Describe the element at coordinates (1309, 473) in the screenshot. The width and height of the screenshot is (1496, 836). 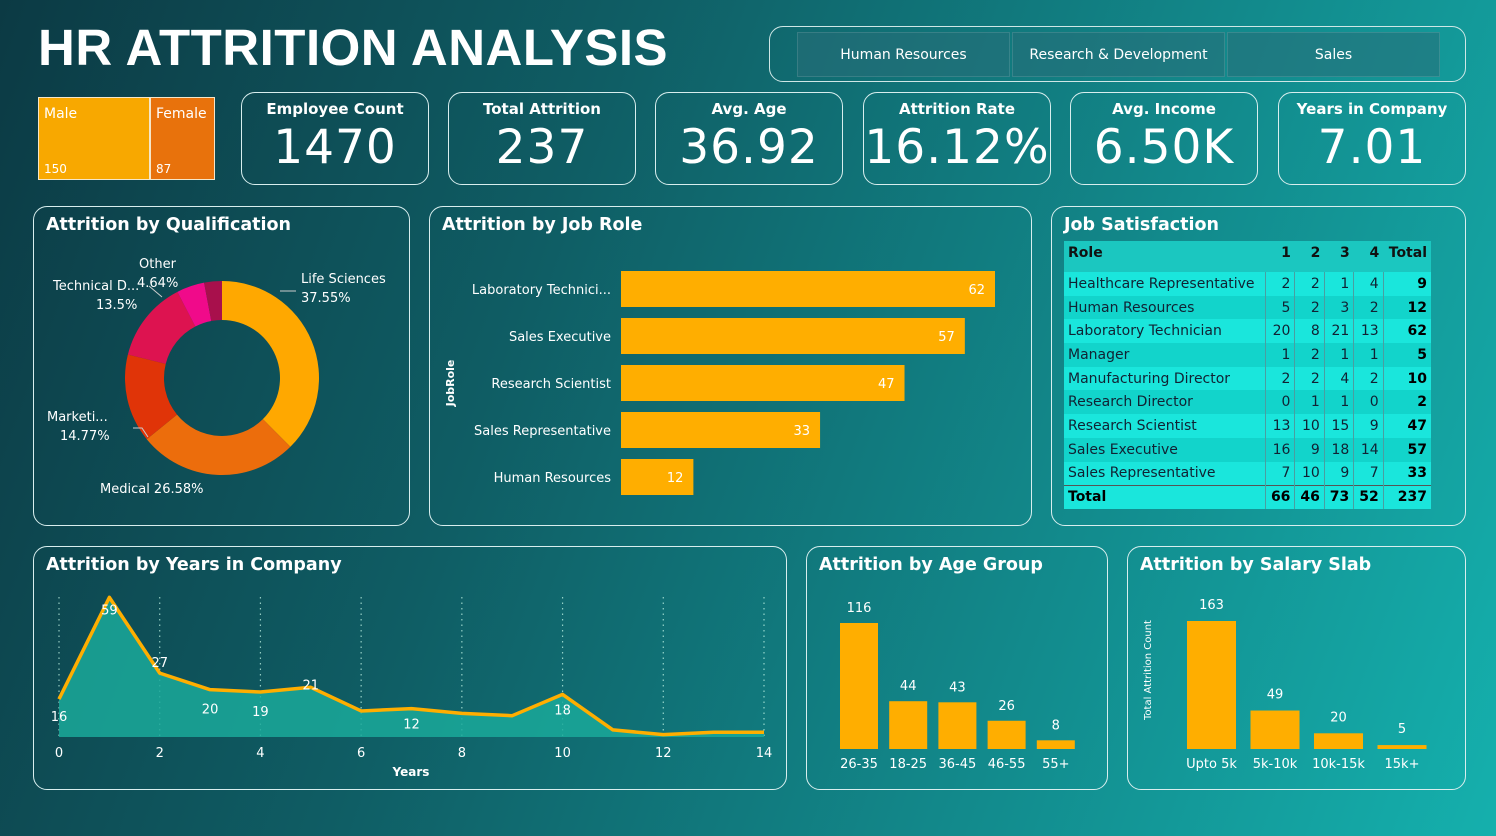
I see `table-cell: 10` at that location.